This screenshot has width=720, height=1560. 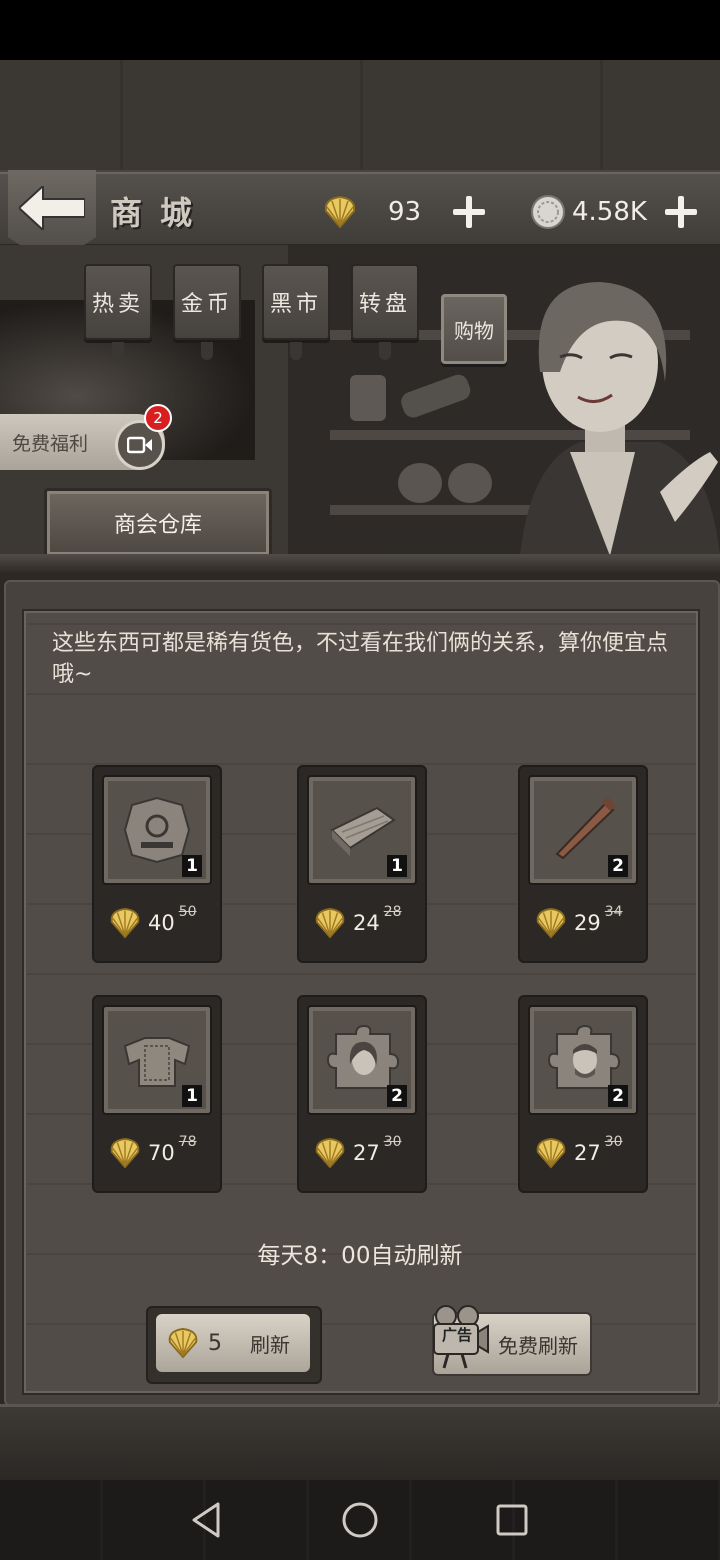 I want to click on divider-bar, so click(x=360, y=563).